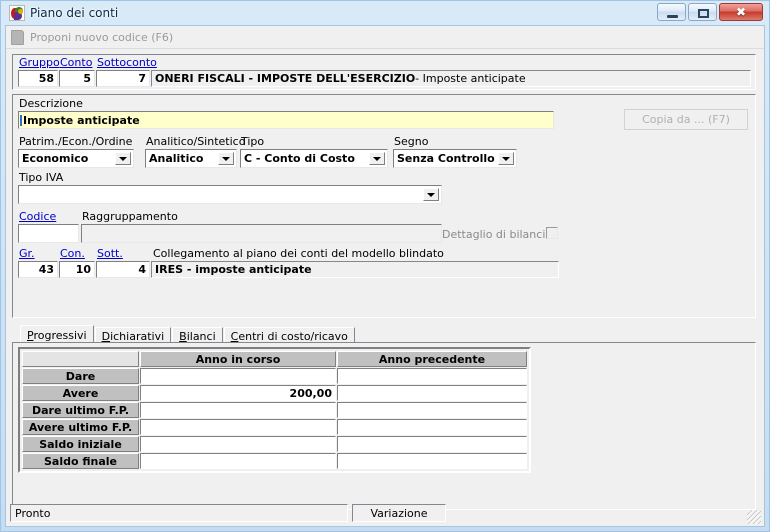 The image size is (770, 532). Describe the element at coordinates (60, 335) in the screenshot. I see `tab-progressivi-label: rogressivi` at that location.